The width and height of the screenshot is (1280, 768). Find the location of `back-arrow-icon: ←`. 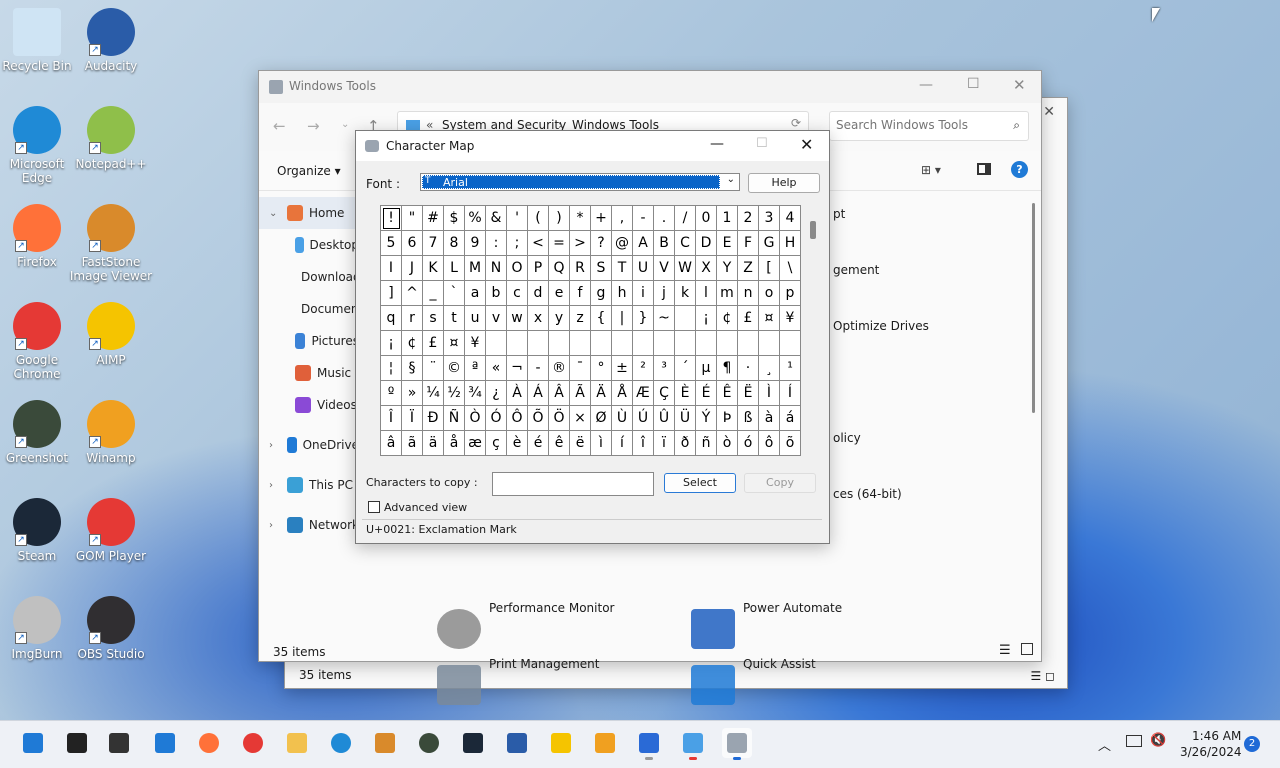

back-arrow-icon: ← is located at coordinates (279, 126).